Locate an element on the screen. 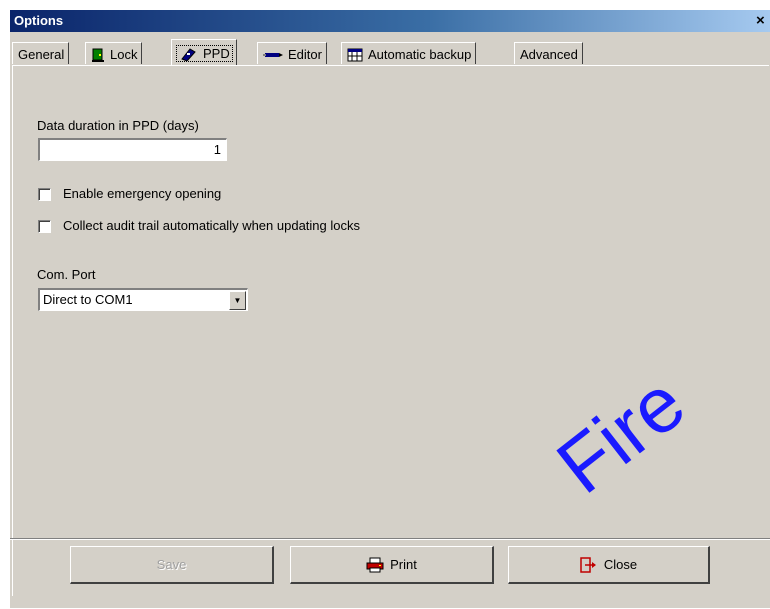 The width and height of the screenshot is (770, 609). ppd-icon is located at coordinates (188, 54).